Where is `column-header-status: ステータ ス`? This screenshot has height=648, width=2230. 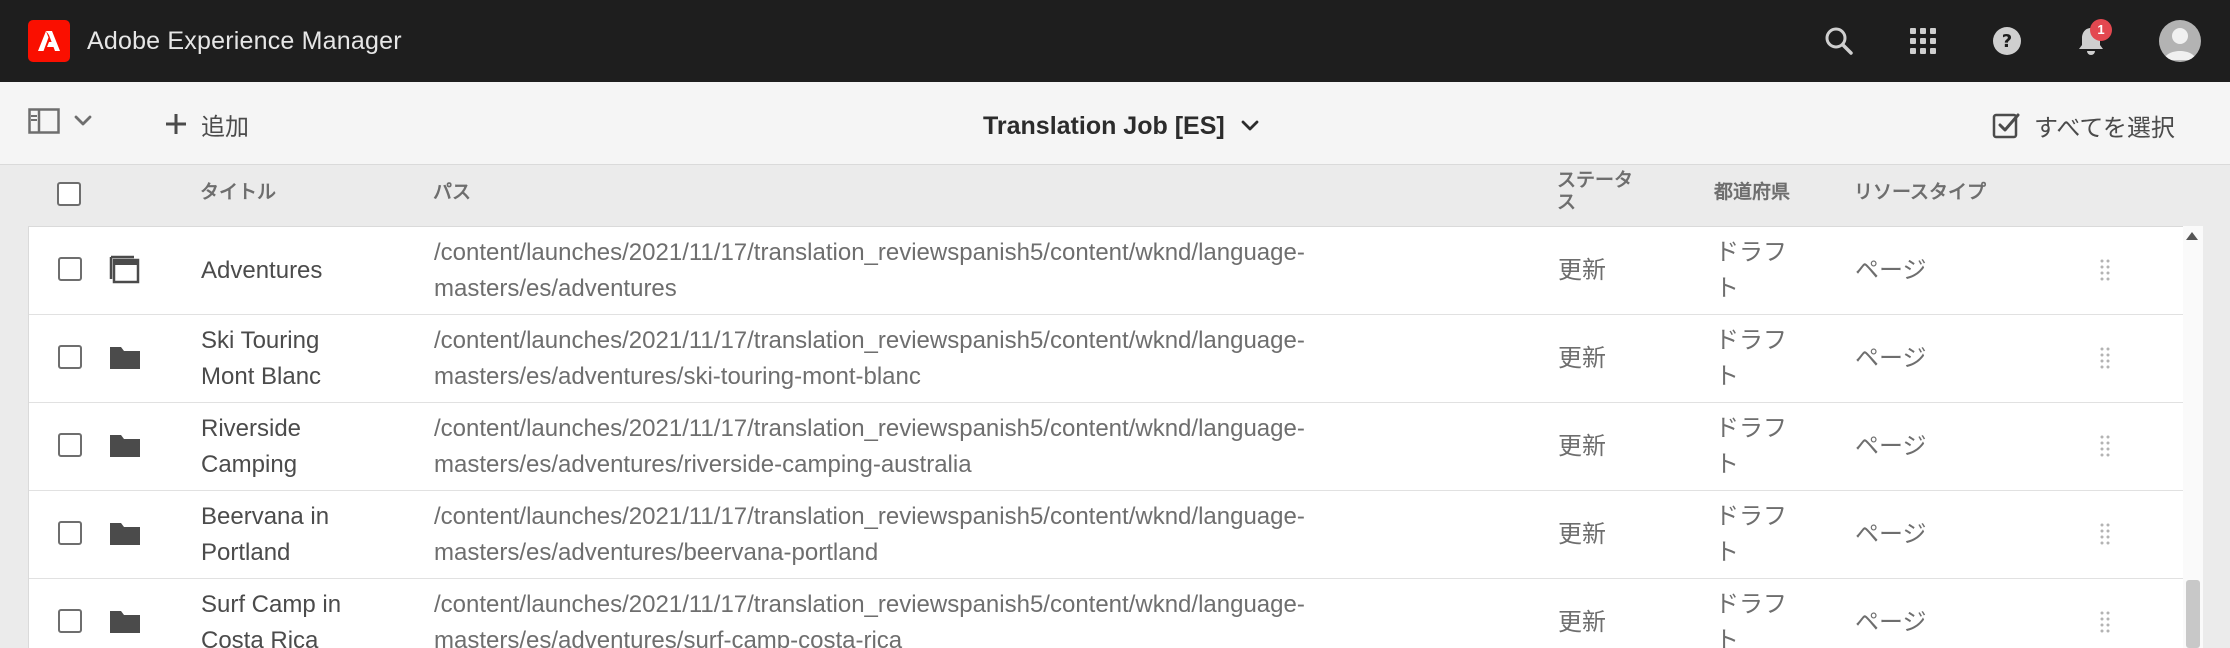 column-header-status: ステータ ス is located at coordinates (1595, 192).